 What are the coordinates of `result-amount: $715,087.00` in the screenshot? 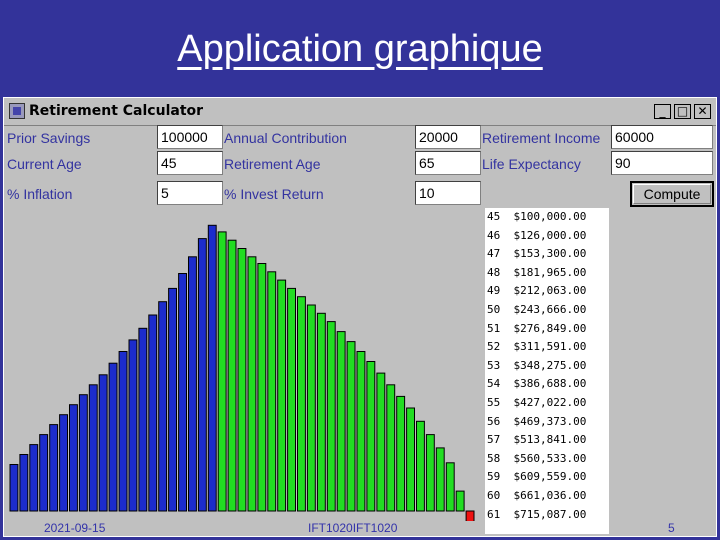 It's located at (550, 514).